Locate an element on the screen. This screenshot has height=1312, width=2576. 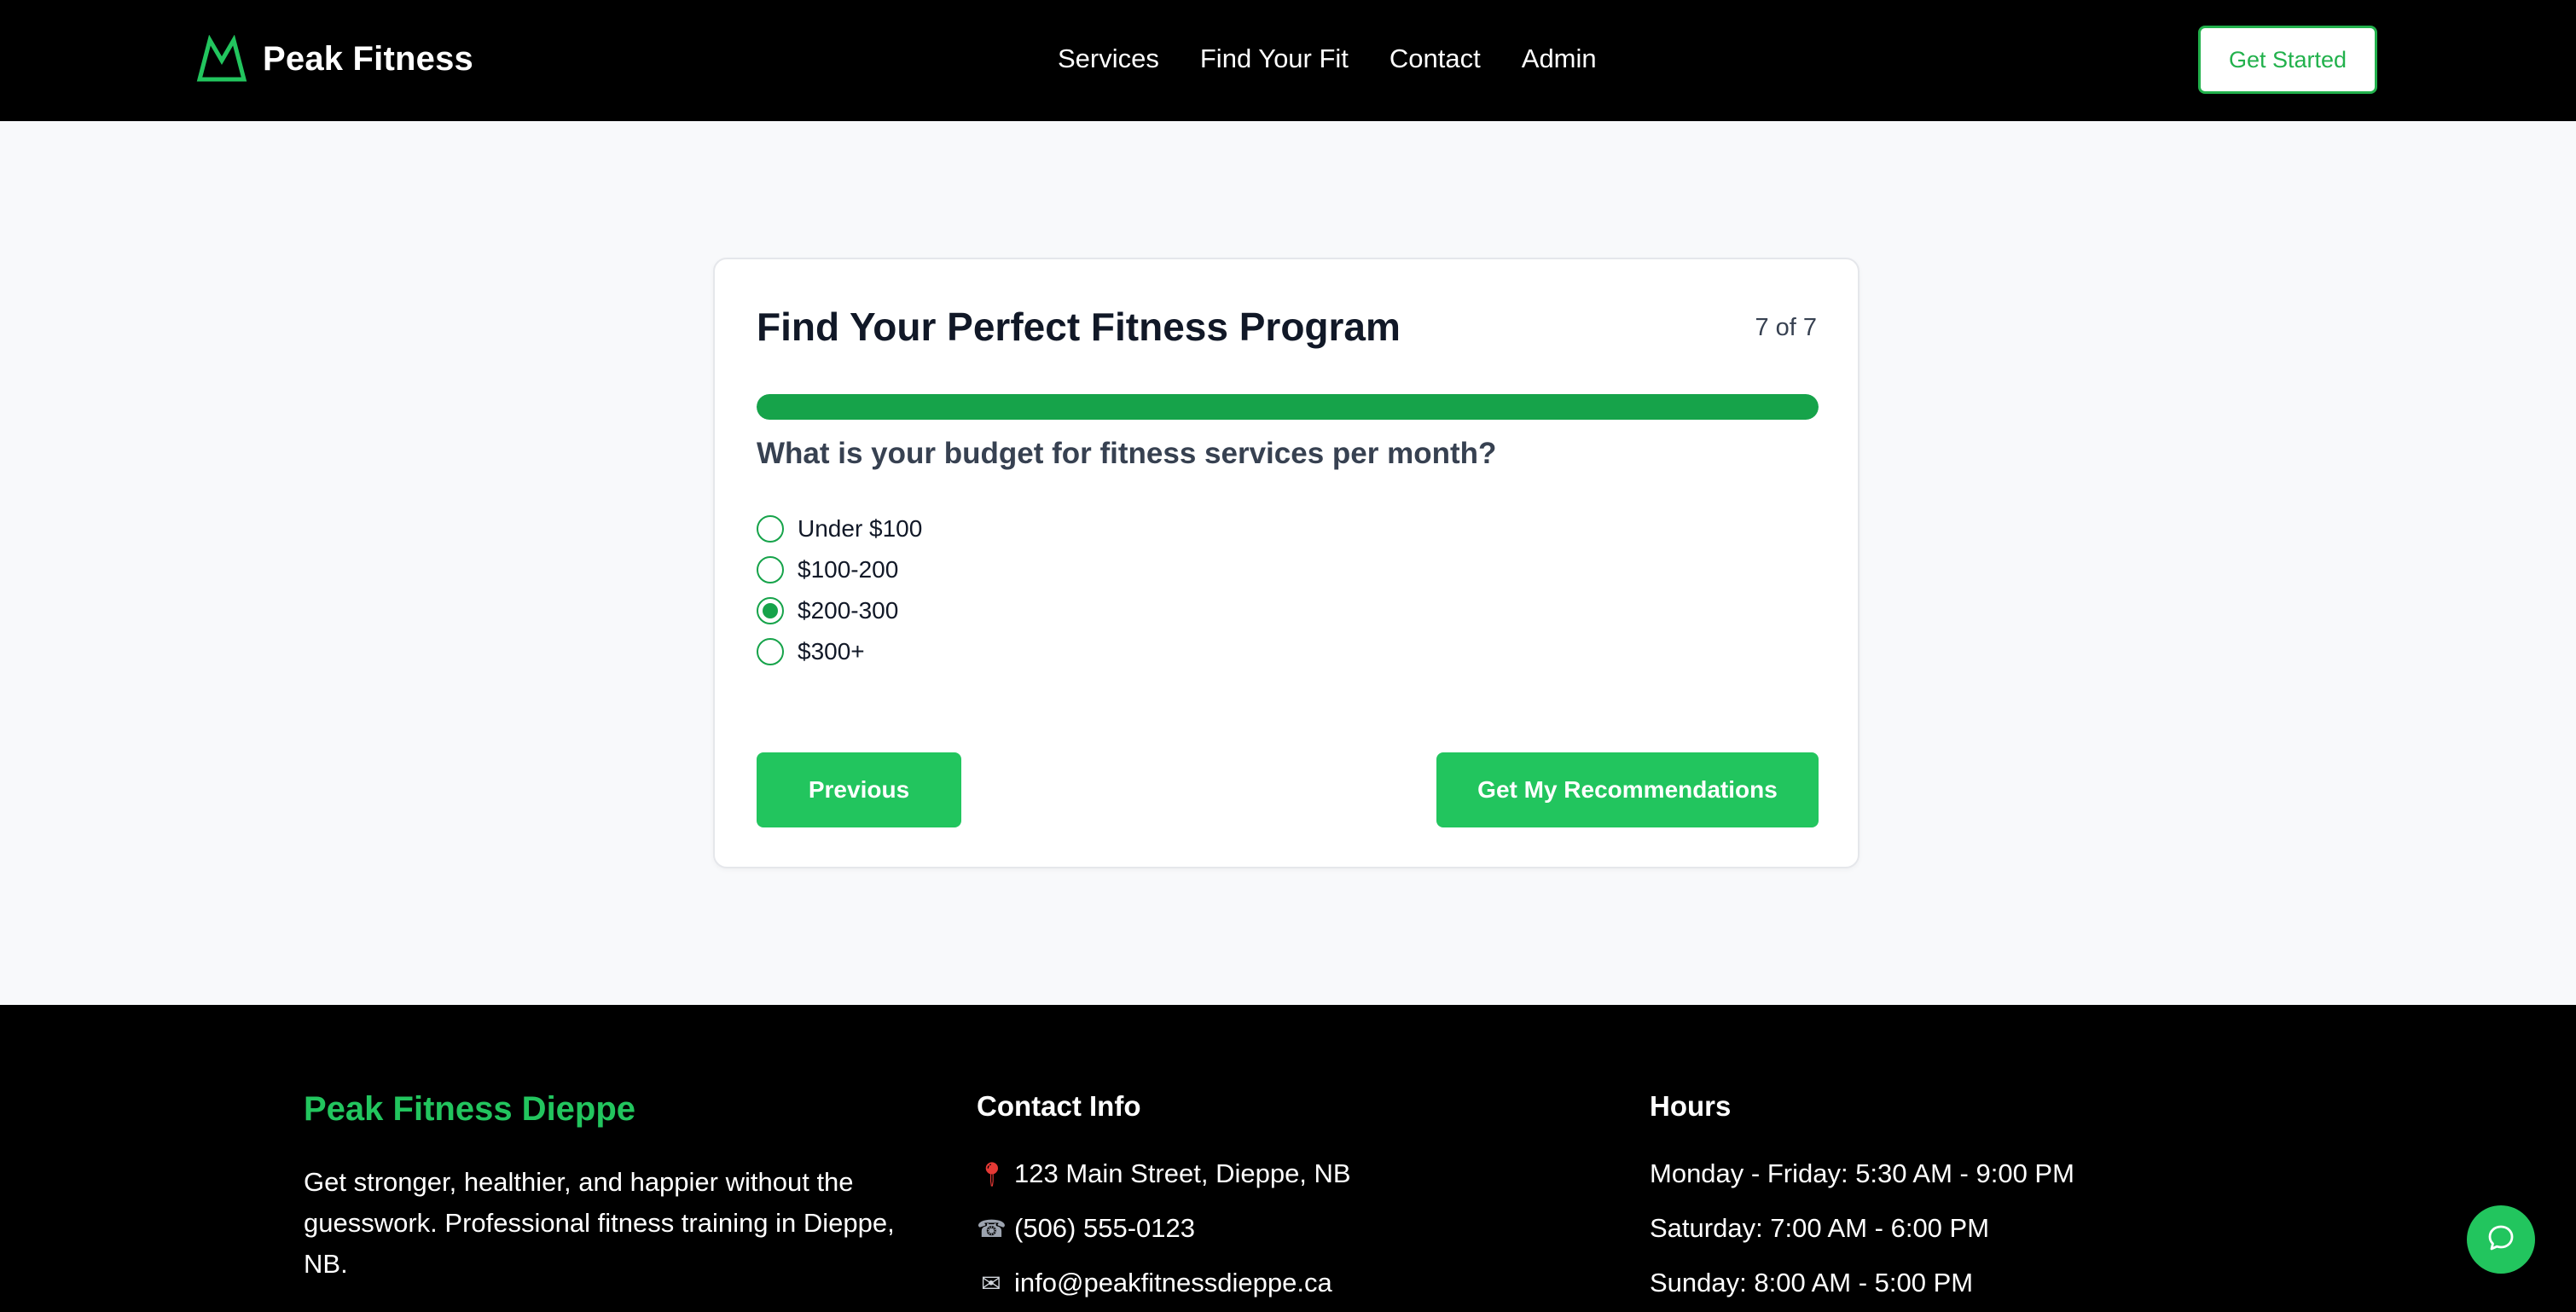
option-label: Under $100 is located at coordinates (860, 528).